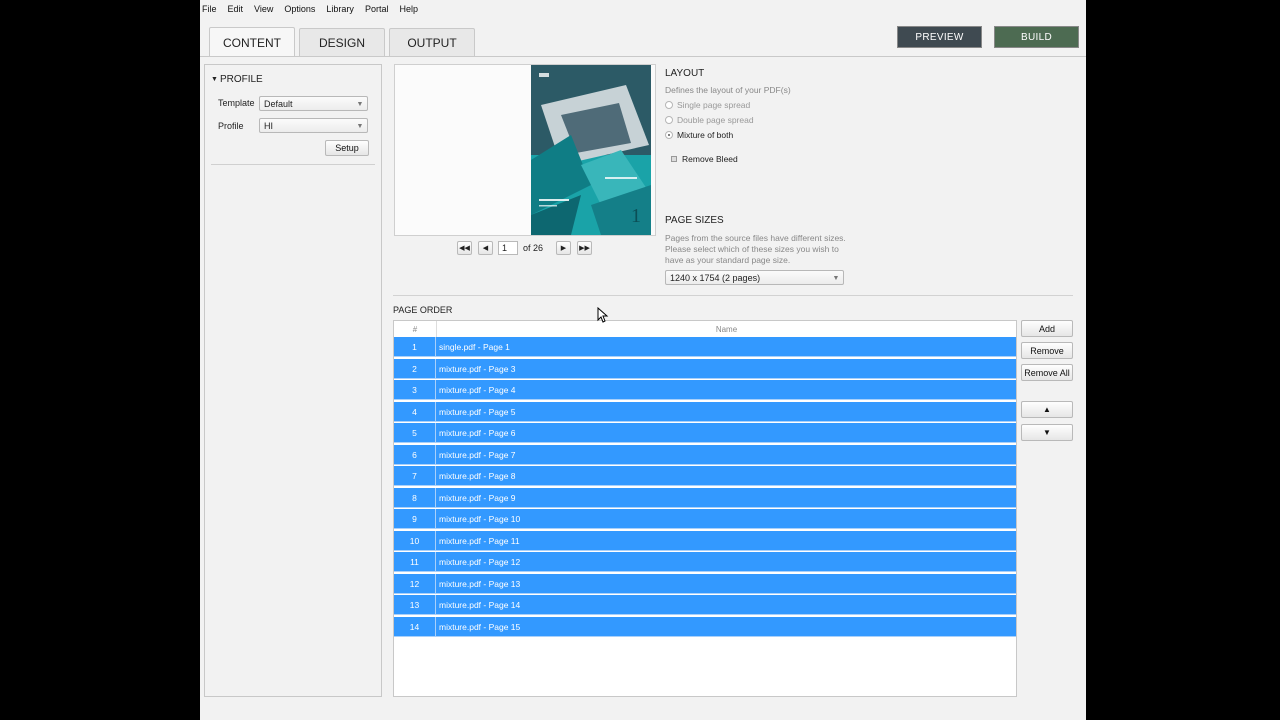 The width and height of the screenshot is (1280, 720). Describe the element at coordinates (709, 120) in the screenshot. I see `radio-double-page-spread: Double page spread` at that location.